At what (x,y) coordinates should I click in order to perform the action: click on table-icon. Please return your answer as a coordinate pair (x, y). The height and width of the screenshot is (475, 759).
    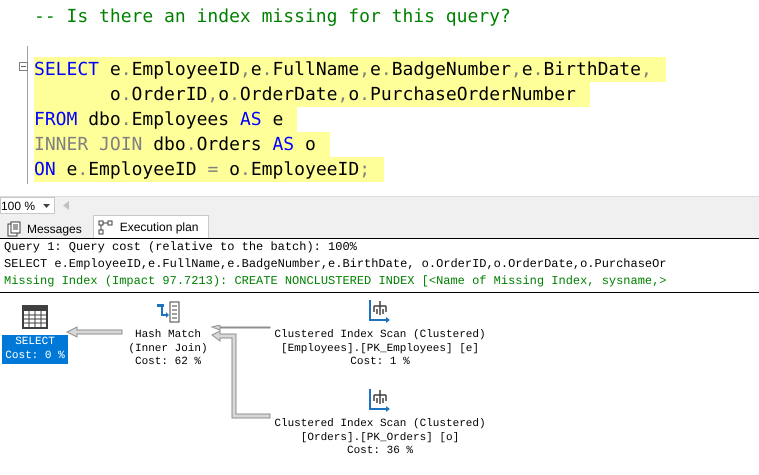
    Looking at the image, I should click on (35, 317).